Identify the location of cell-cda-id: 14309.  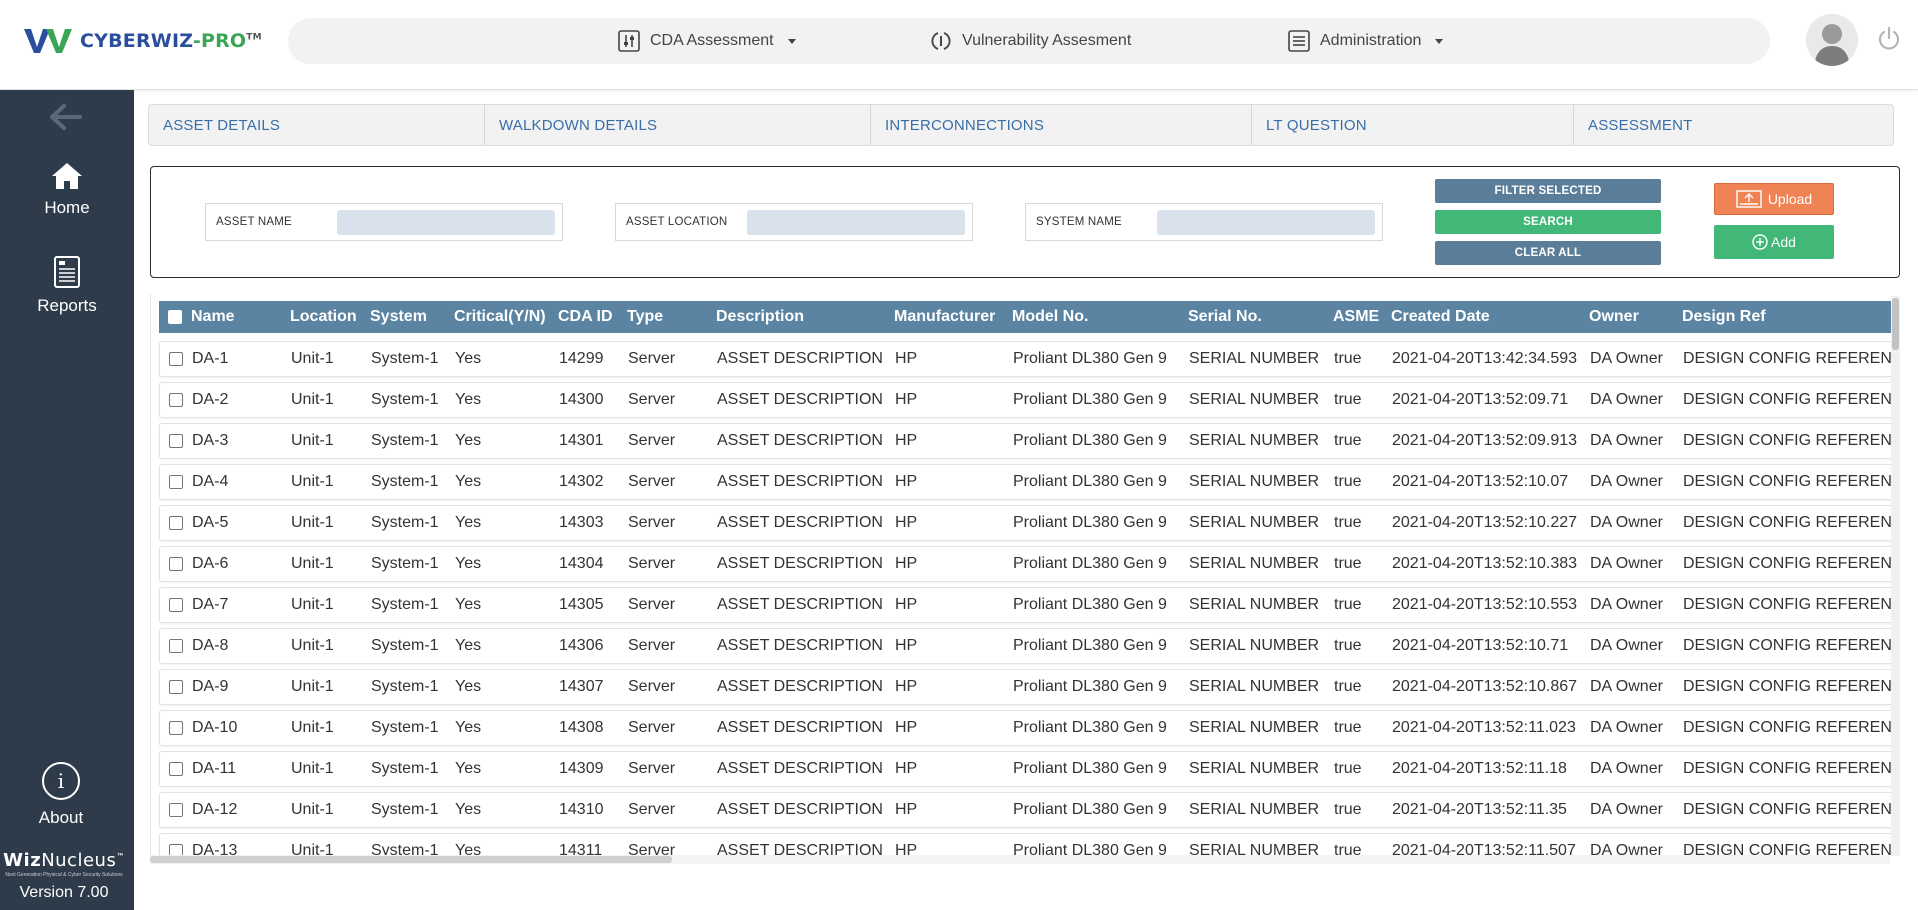
(581, 768).